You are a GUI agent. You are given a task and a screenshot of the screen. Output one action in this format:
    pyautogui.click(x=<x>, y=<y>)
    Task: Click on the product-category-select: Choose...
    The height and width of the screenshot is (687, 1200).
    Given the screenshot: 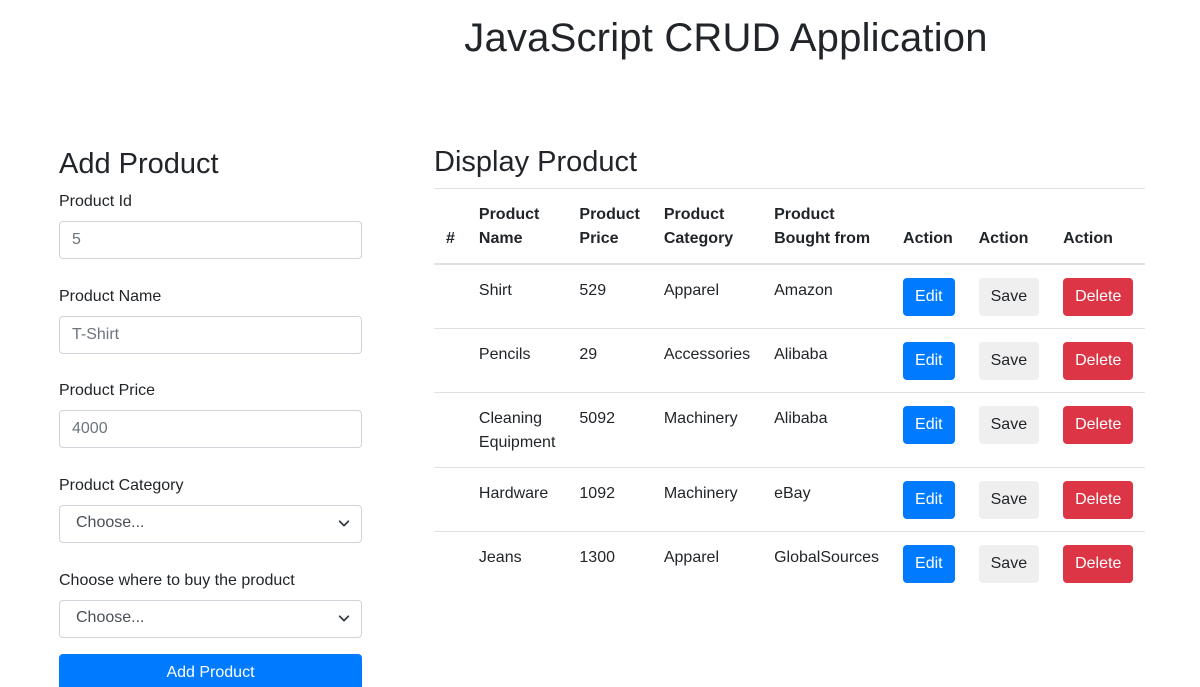 What is the action you would take?
    pyautogui.click(x=210, y=524)
    